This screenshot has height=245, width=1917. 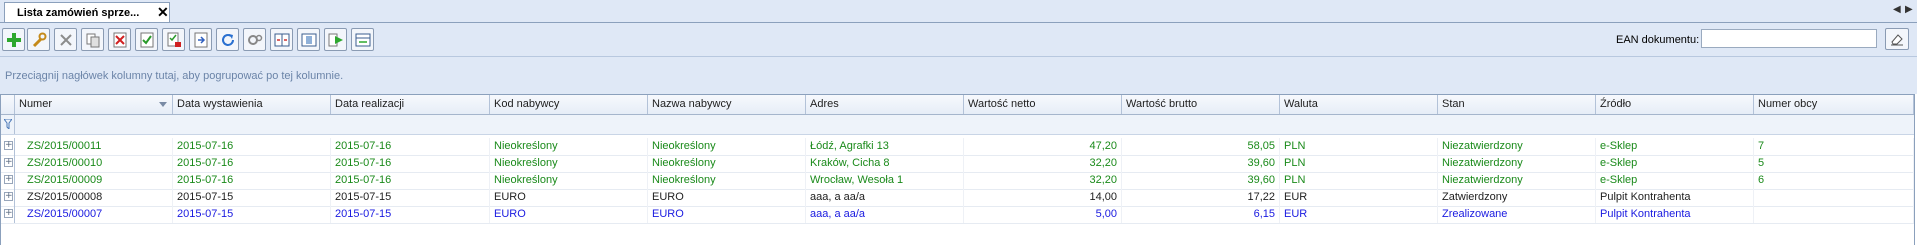 I want to click on cell-numer: + ZS/2015/00008, so click(x=88, y=197).